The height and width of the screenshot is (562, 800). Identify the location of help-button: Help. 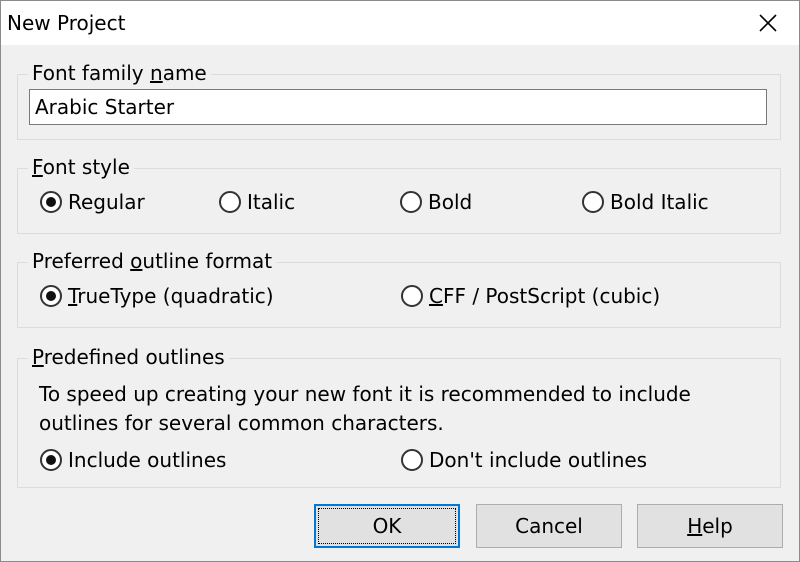
(710, 526).